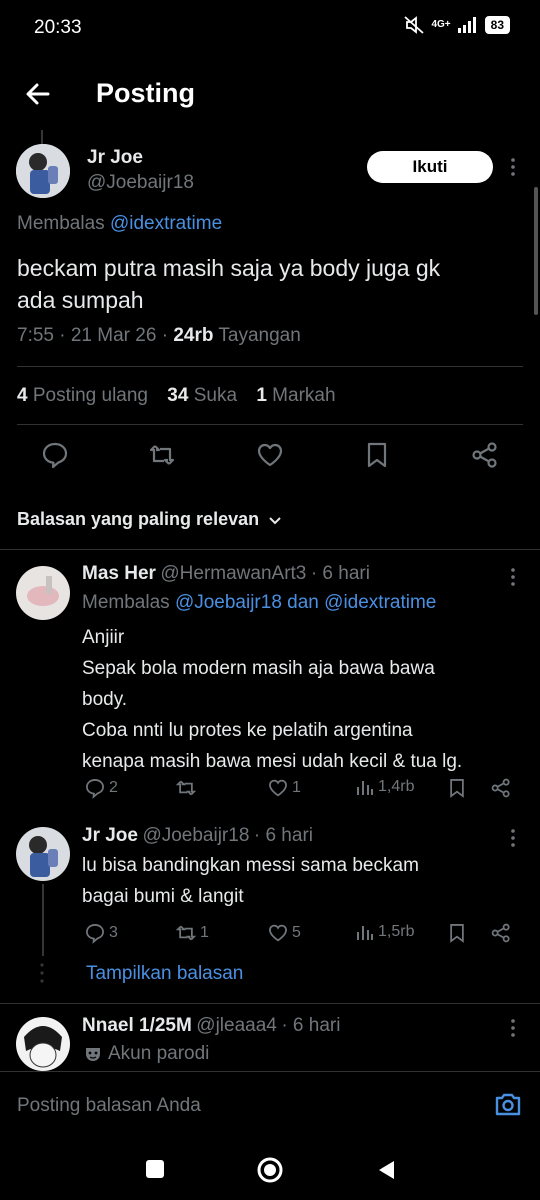 The width and height of the screenshot is (540, 1200). I want to click on reply-author-name: Mas Her, so click(119, 573).